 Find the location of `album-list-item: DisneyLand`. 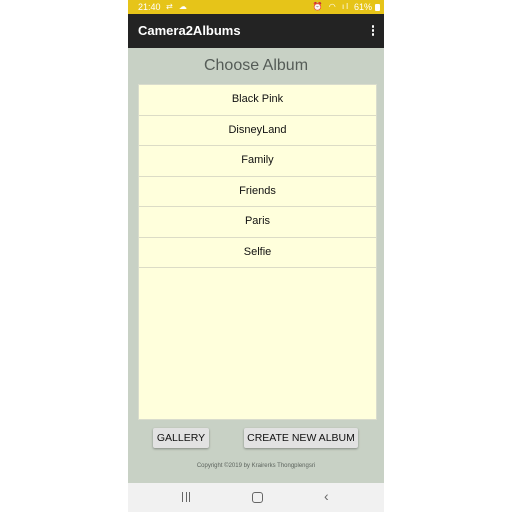

album-list-item: DisneyLand is located at coordinates (257, 131).